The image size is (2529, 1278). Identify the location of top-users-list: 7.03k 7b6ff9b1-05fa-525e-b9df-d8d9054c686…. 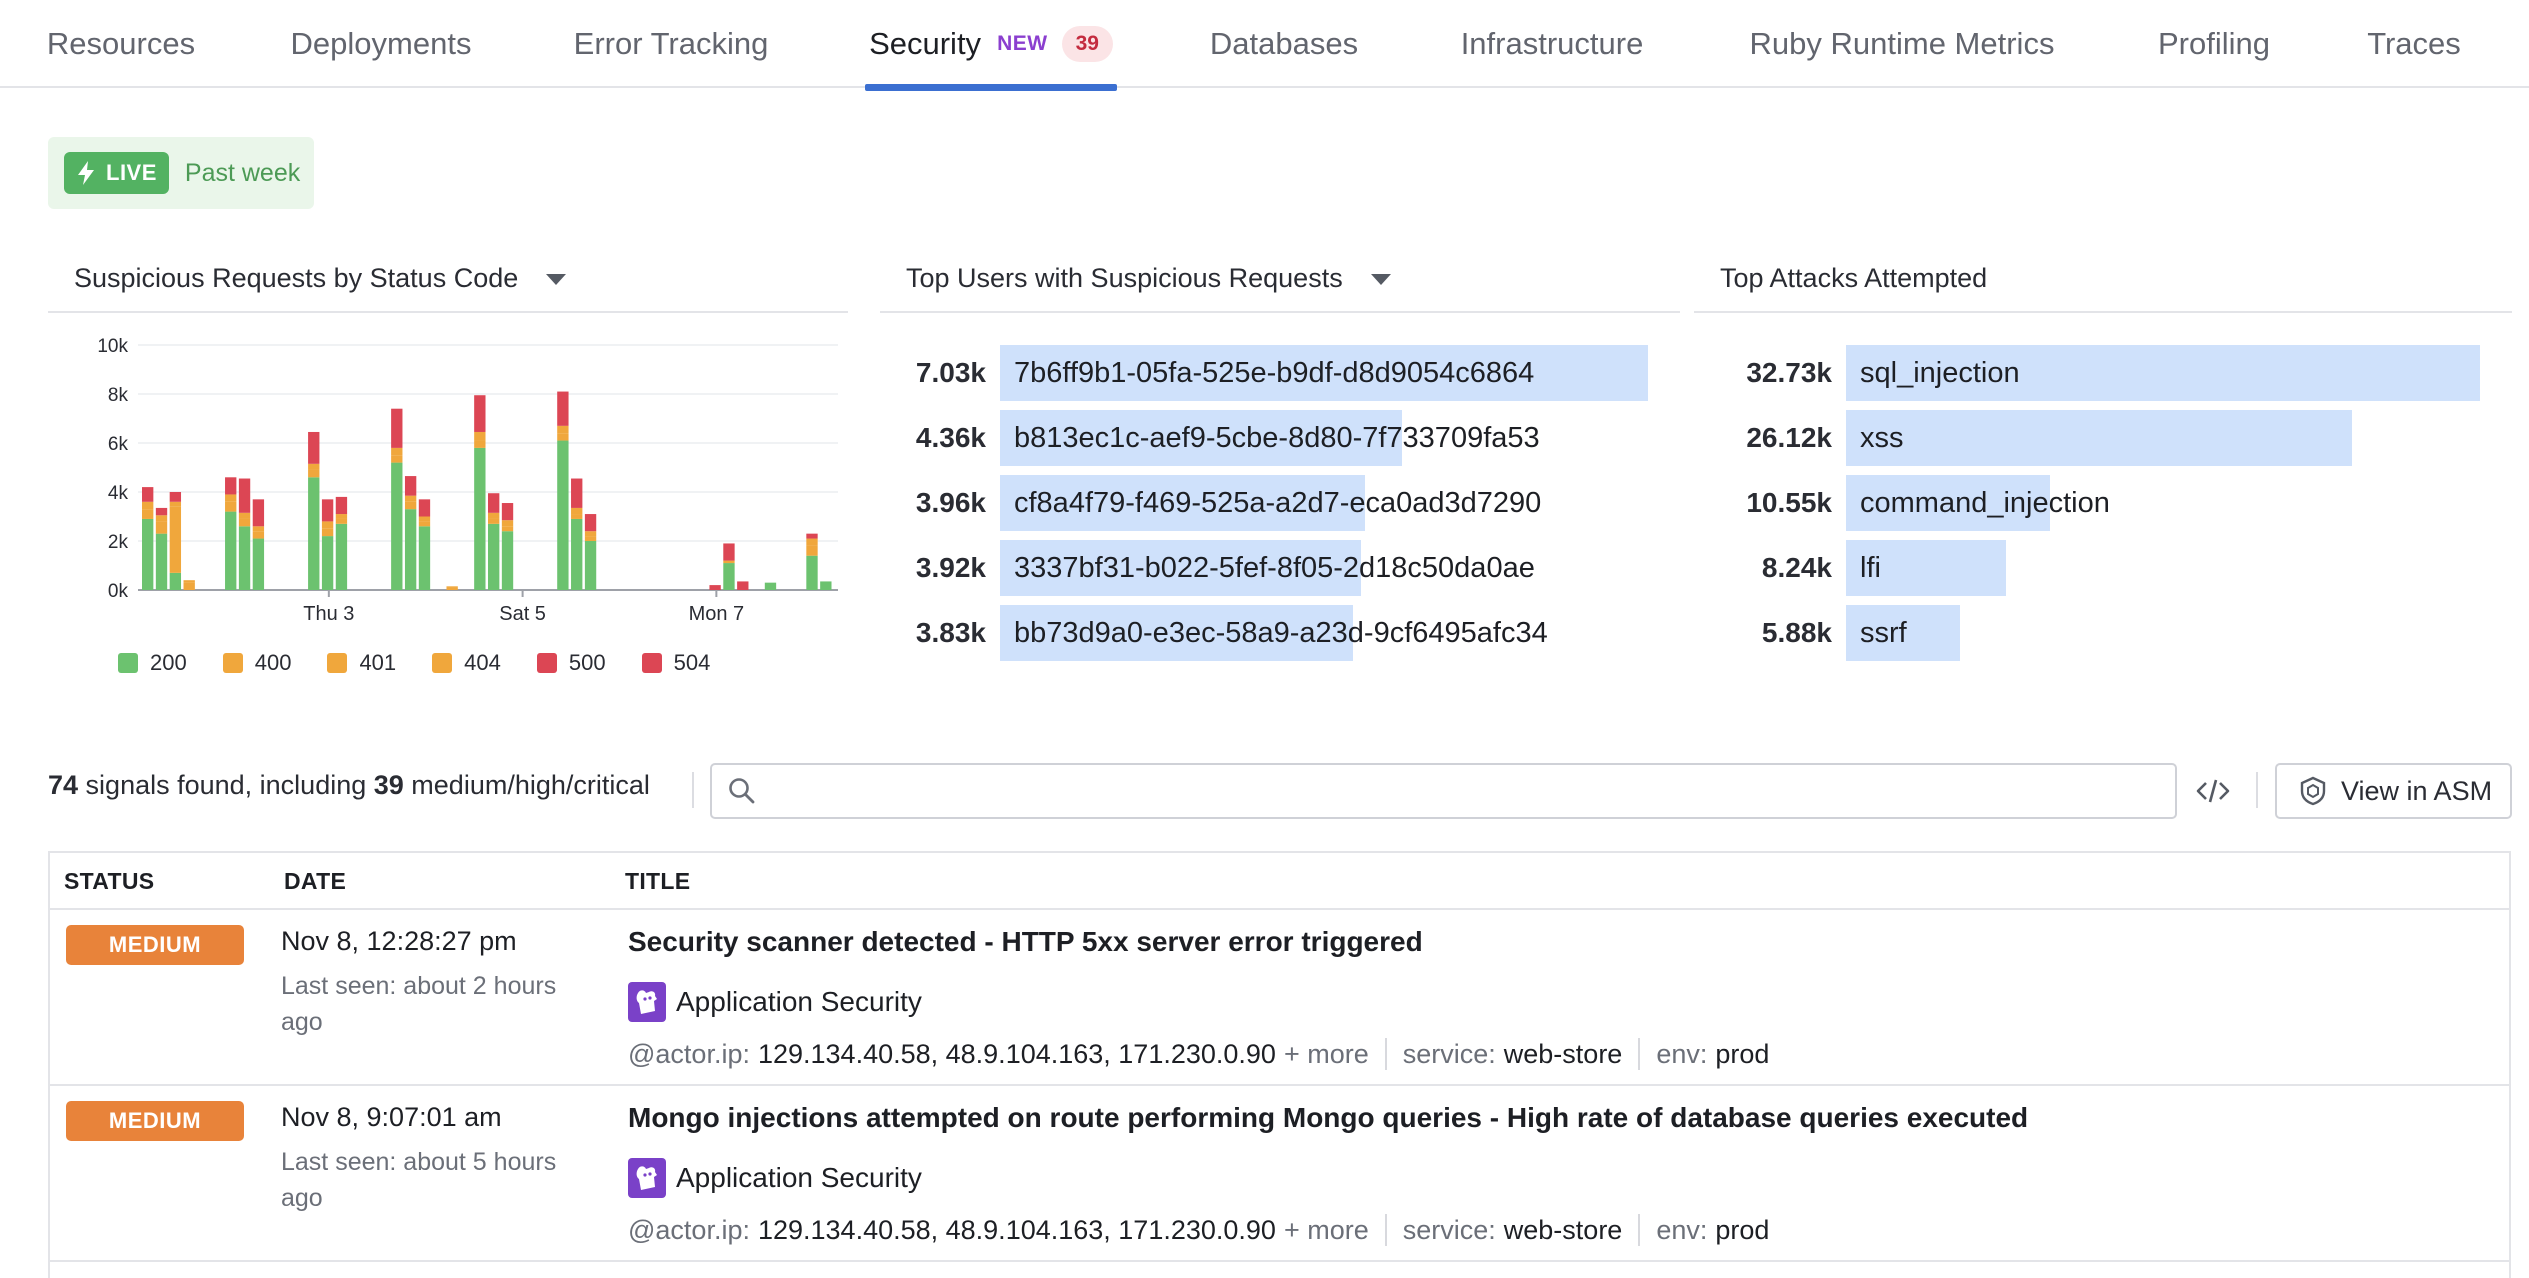
(1266, 507).